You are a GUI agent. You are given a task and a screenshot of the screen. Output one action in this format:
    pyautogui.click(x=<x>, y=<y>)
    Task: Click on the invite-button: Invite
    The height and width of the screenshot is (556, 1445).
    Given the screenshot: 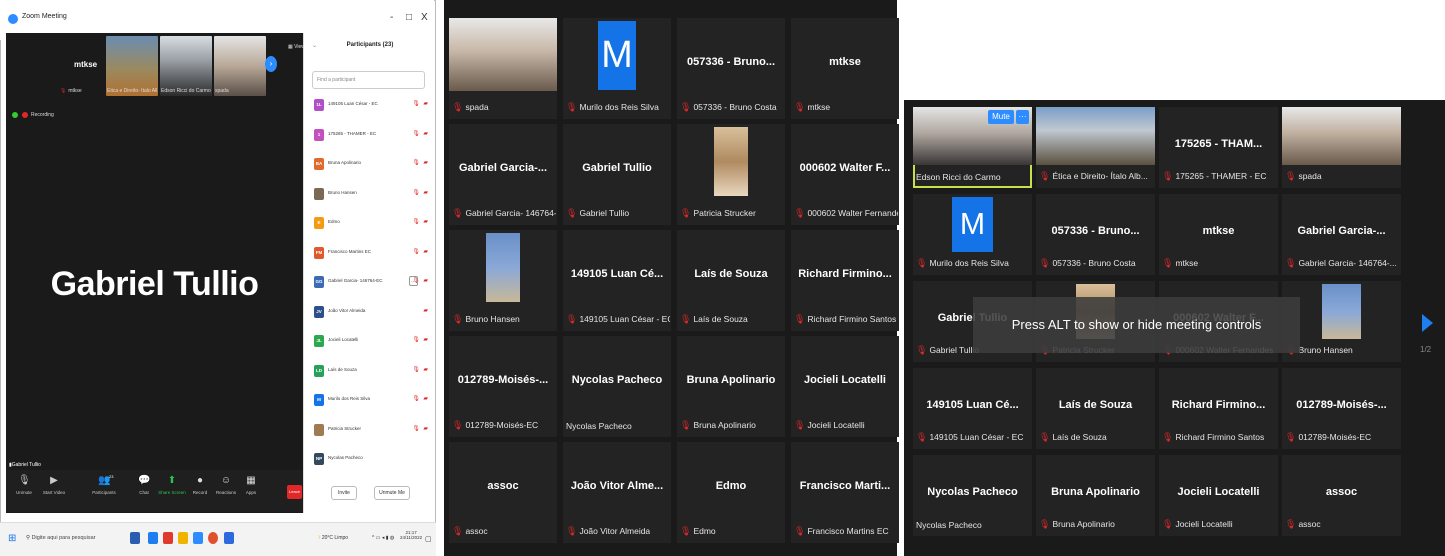 What is the action you would take?
    pyautogui.click(x=344, y=493)
    